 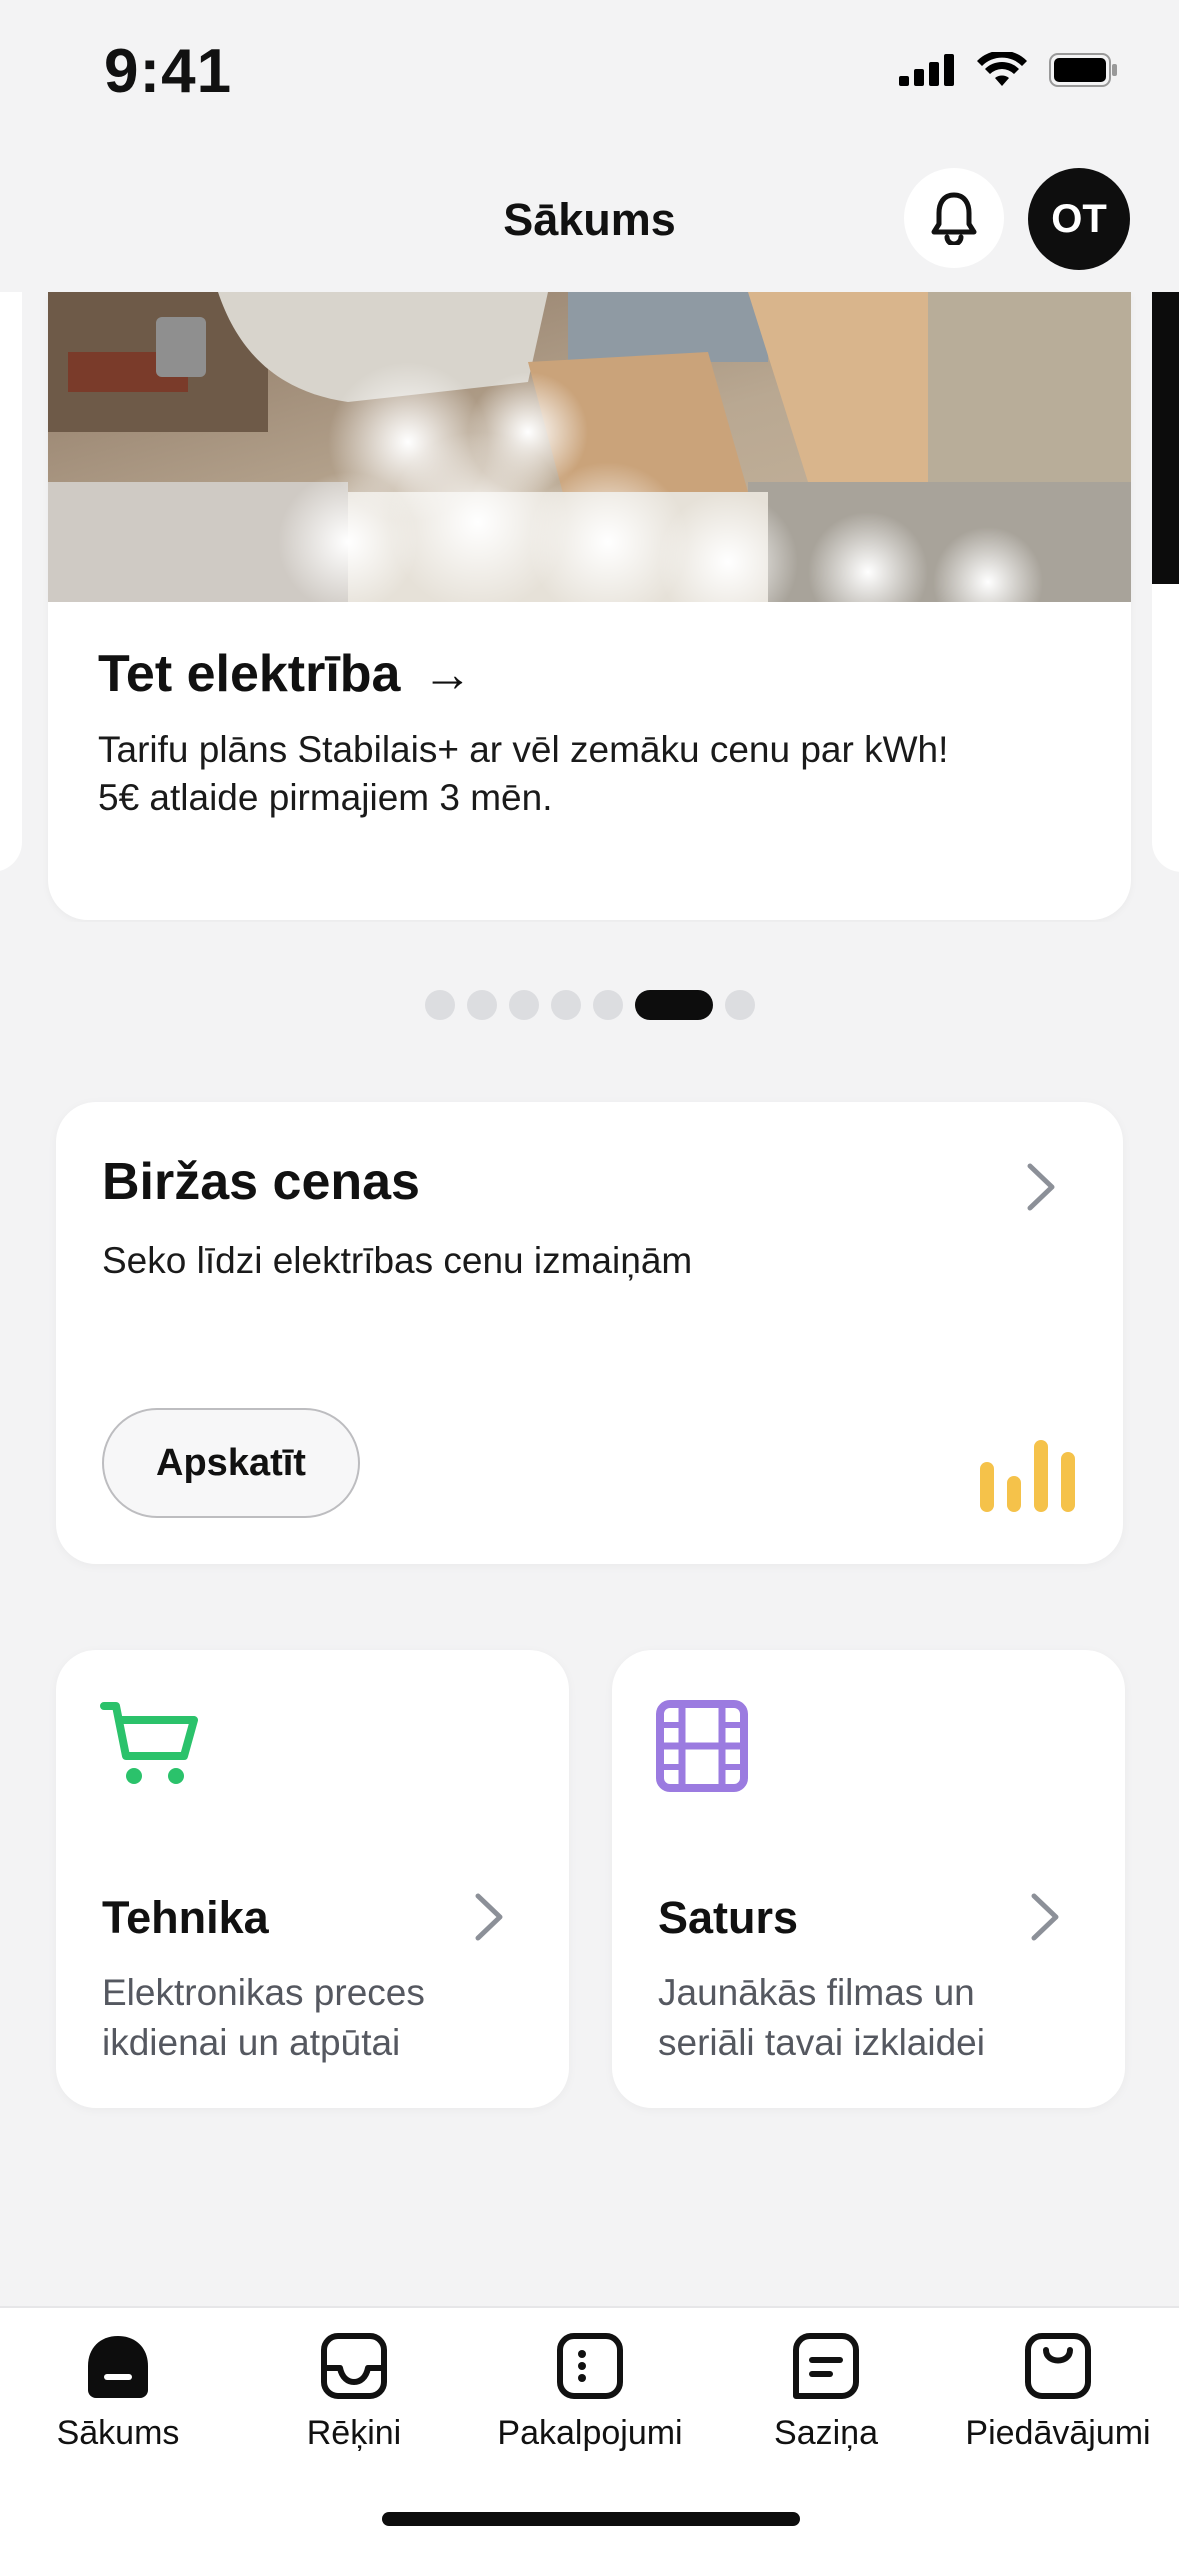 I want to click on tab-piedavajumi: Piedāvājumi, so click(x=1058, y=2391).